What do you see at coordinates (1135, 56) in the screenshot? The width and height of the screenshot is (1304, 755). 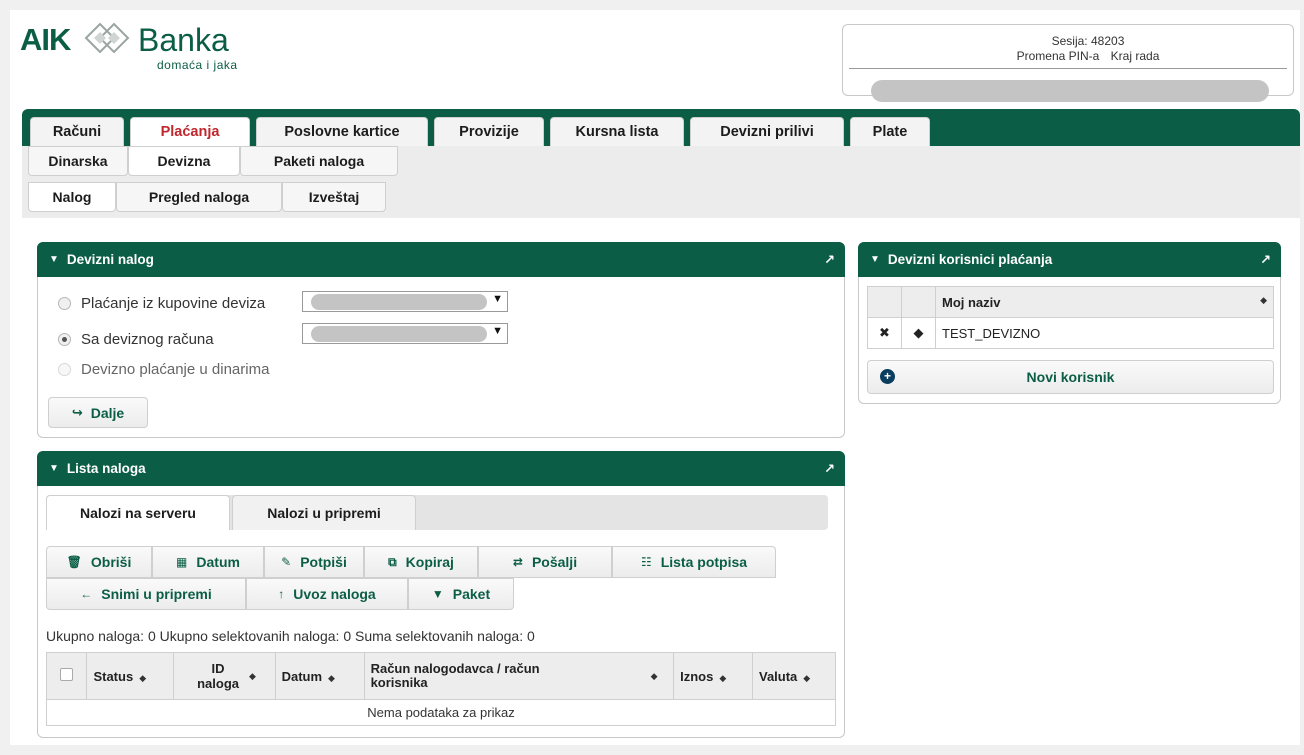 I see `logout-link: Kraj rada` at bounding box center [1135, 56].